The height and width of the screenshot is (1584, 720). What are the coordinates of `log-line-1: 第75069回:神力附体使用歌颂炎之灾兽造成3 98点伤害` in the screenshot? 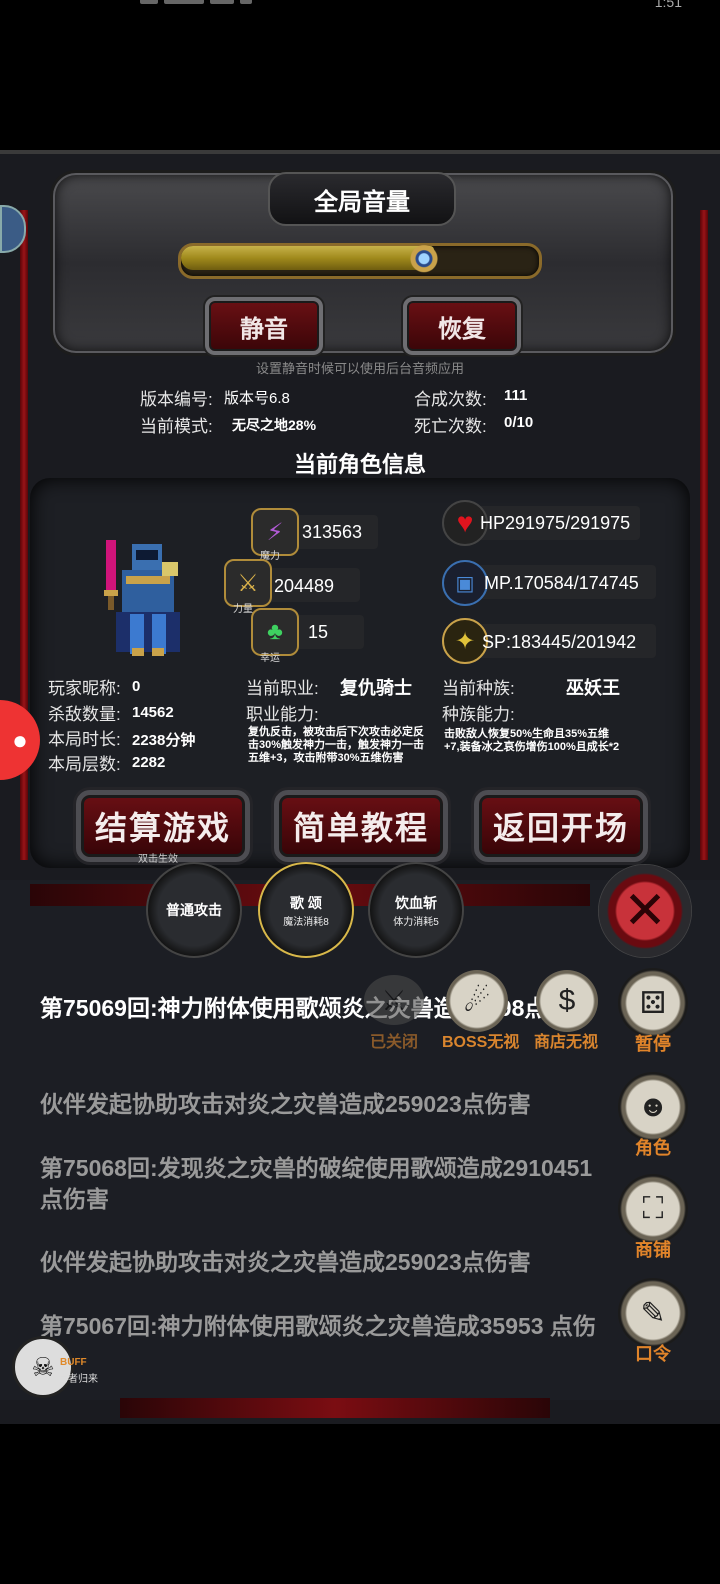 It's located at (320, 1008).